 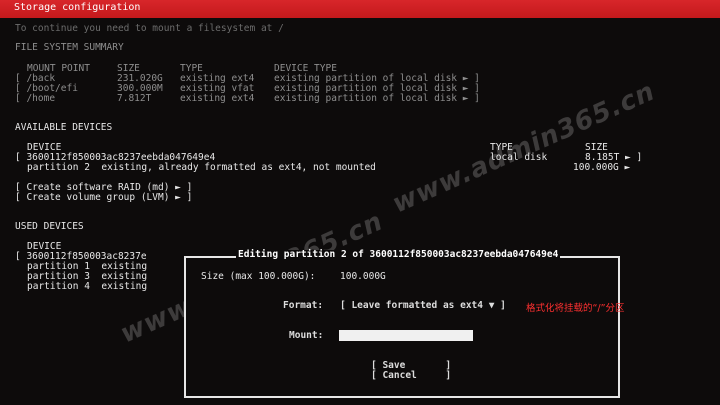 I want to click on used-devices-heading: USED DEVICES, so click(x=49, y=226).